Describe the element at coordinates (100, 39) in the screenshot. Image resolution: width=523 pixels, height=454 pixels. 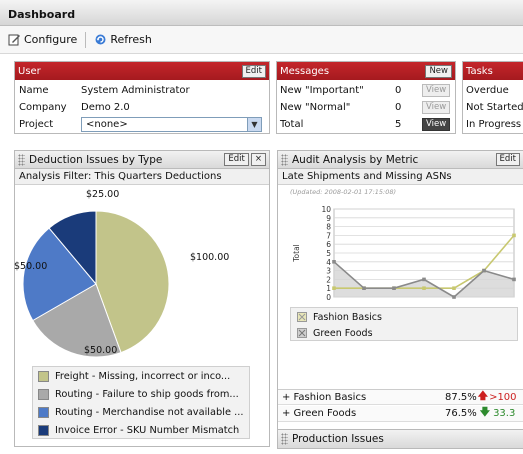
I see `refresh-icon` at that location.